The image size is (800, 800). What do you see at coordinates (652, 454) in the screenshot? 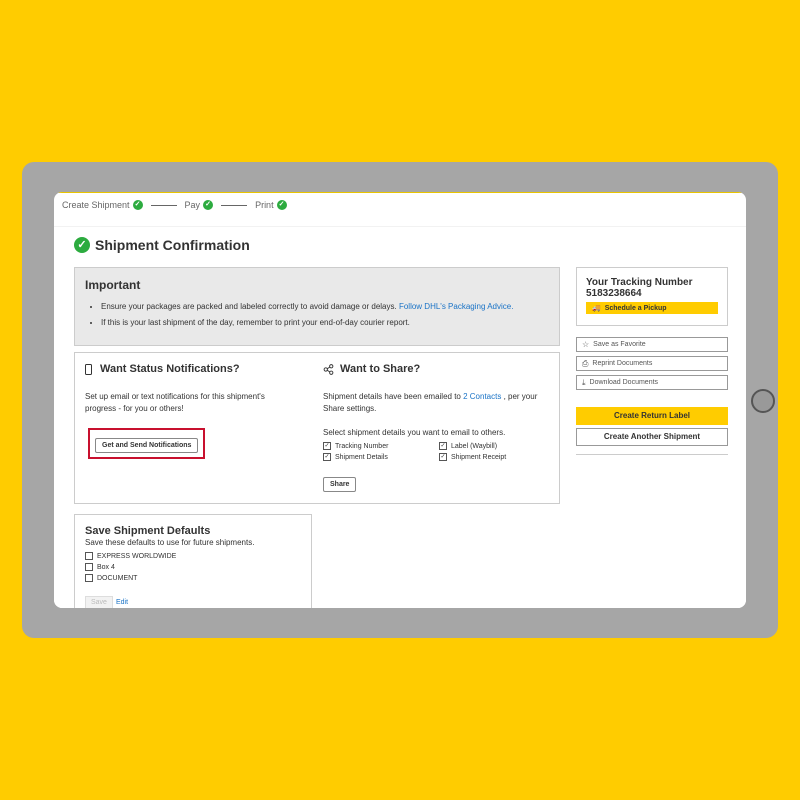
I see `sidebar-divider` at bounding box center [652, 454].